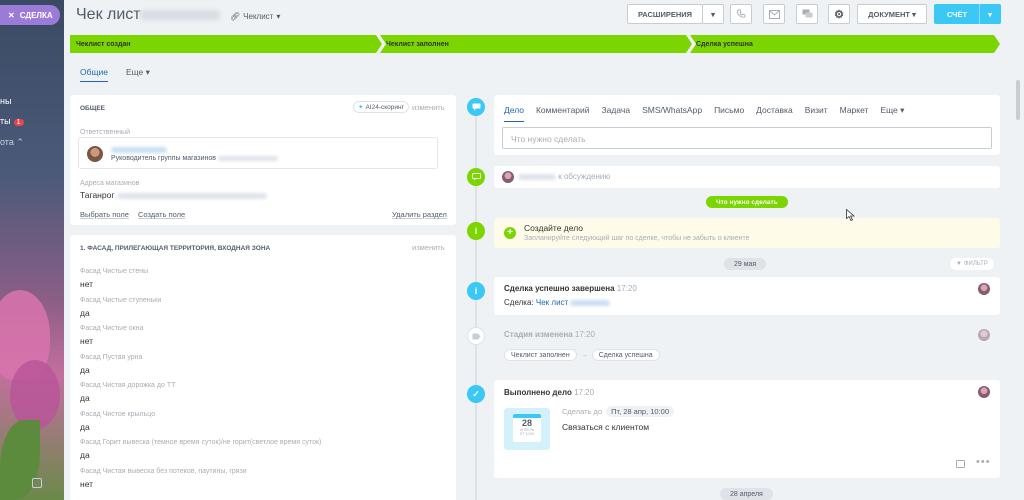  Describe the element at coordinates (161, 214) in the screenshot. I see `create-field-link: Создать поле` at that location.